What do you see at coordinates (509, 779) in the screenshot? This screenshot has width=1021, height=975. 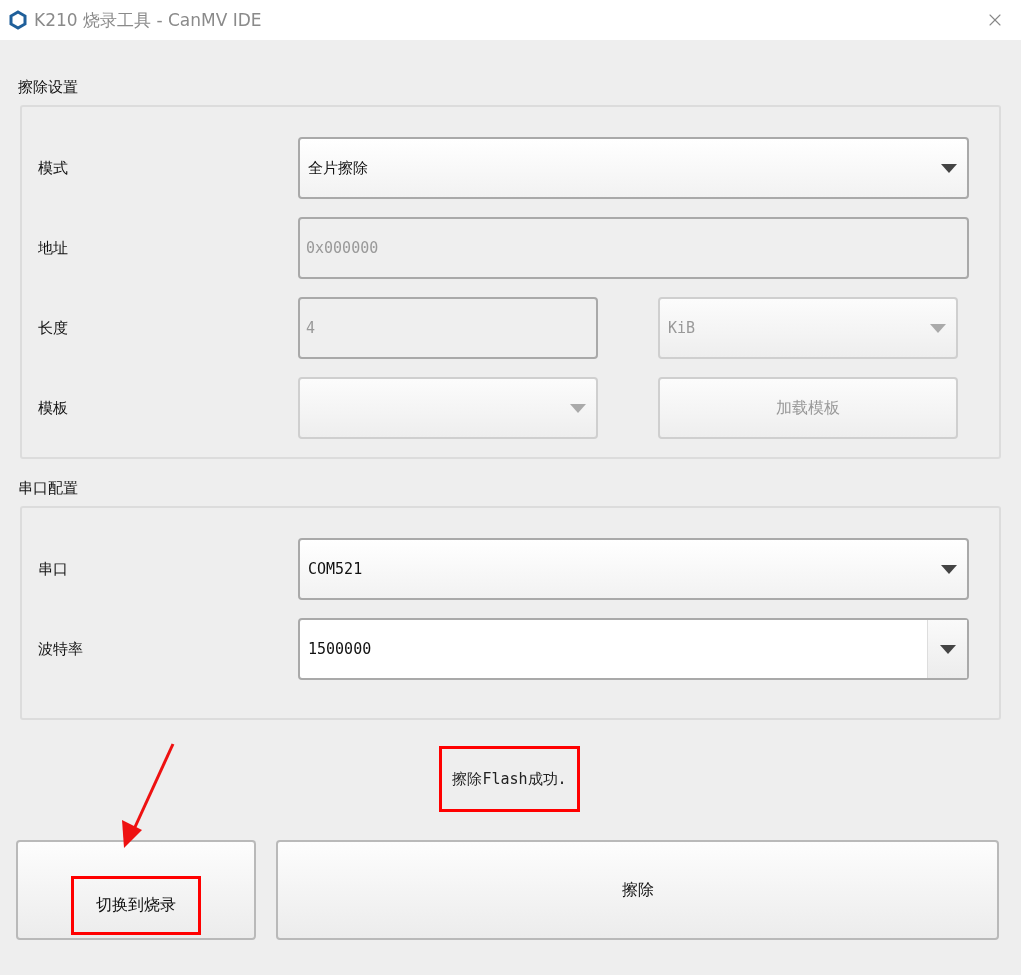 I see `status-message: 擦除Flash成功.` at bounding box center [509, 779].